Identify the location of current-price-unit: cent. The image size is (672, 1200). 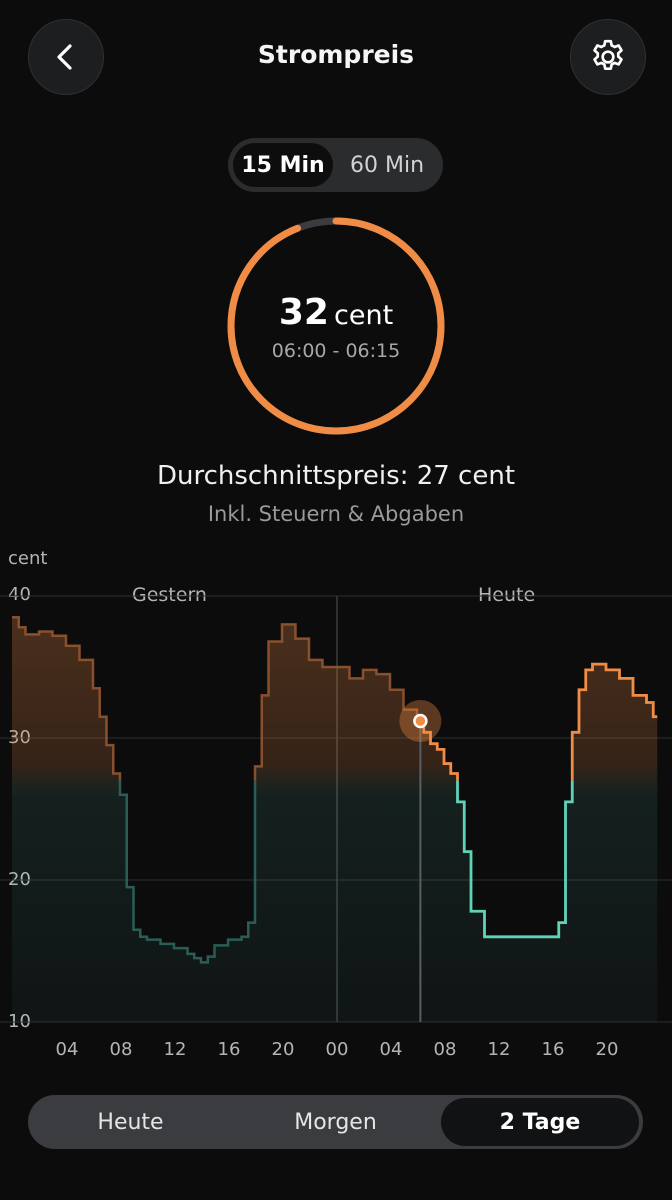
(364, 315).